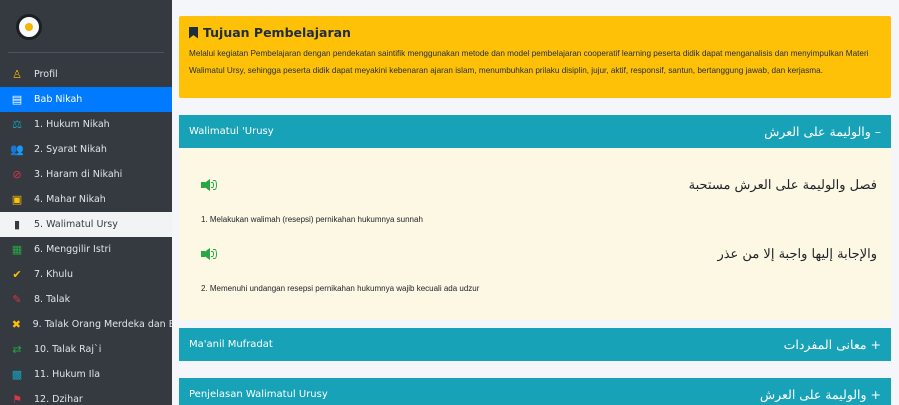 This screenshot has height=405, width=899. I want to click on card-header-mufradat: Ma'anil Mufradat + معانى المفردات, so click(535, 344).